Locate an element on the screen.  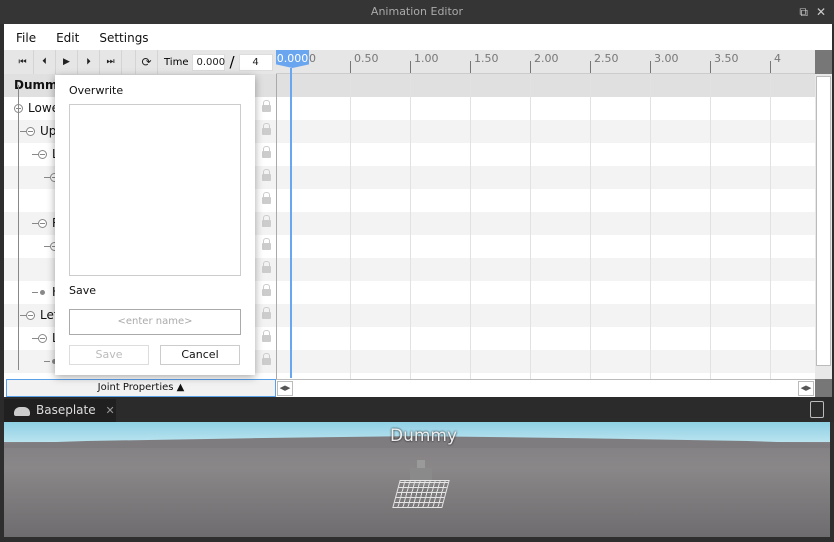
cloud-icon is located at coordinates (22, 411).